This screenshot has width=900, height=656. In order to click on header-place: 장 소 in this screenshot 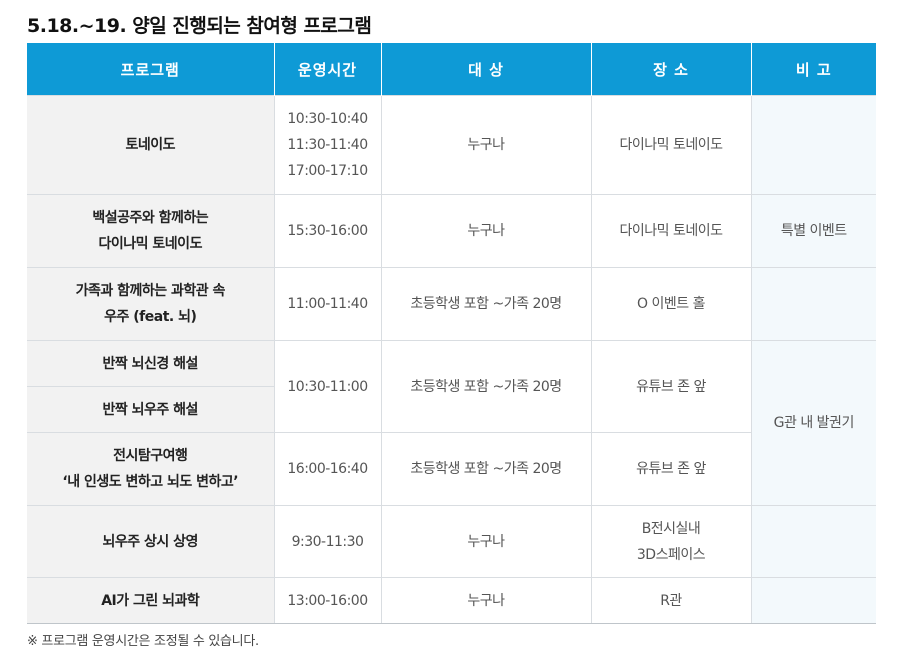, I will do `click(671, 69)`.